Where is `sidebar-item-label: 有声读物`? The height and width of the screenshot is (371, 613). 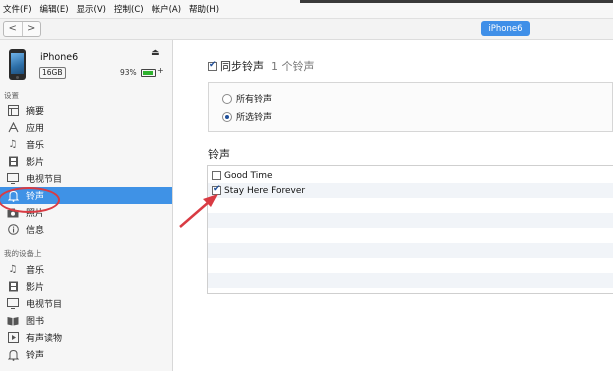
sidebar-item-label: 有声读物 is located at coordinates (44, 339).